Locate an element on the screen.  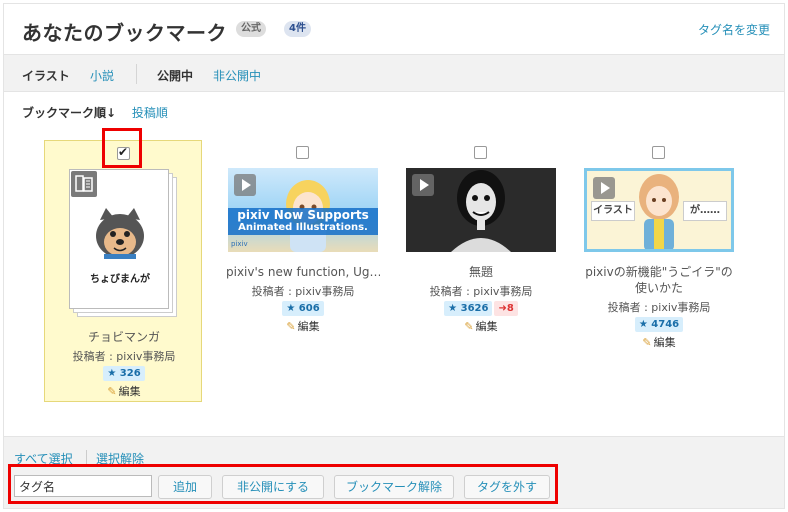
work-card: ちょびまんが チョビマンガ 投稿者 : pixiv事務局 ★ 326 ✎編集 is located at coordinates (123, 271).